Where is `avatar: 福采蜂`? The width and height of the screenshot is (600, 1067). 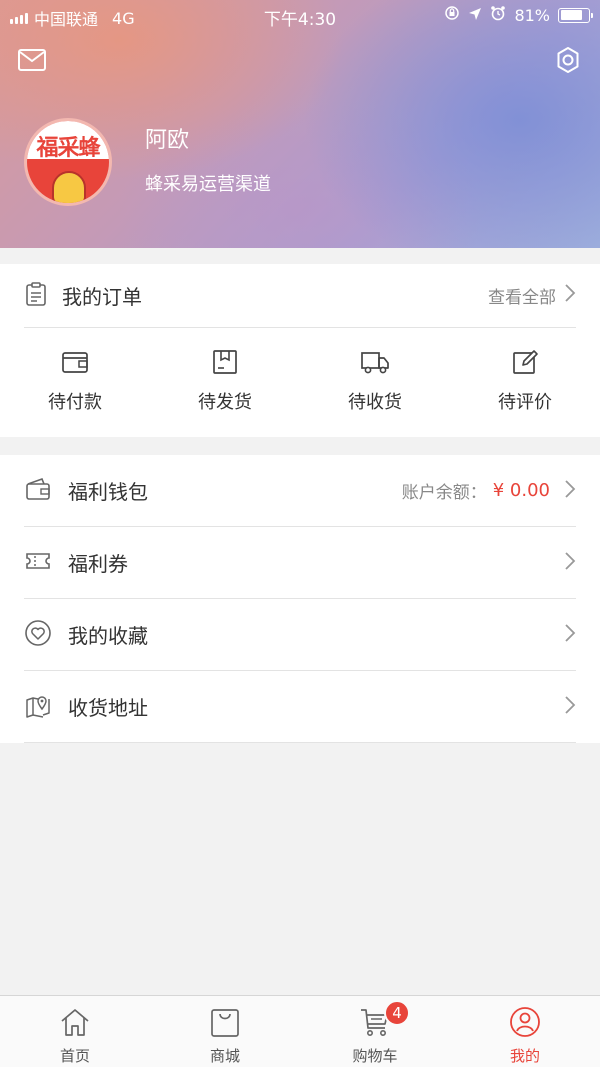 avatar: 福采蜂 is located at coordinates (68, 162).